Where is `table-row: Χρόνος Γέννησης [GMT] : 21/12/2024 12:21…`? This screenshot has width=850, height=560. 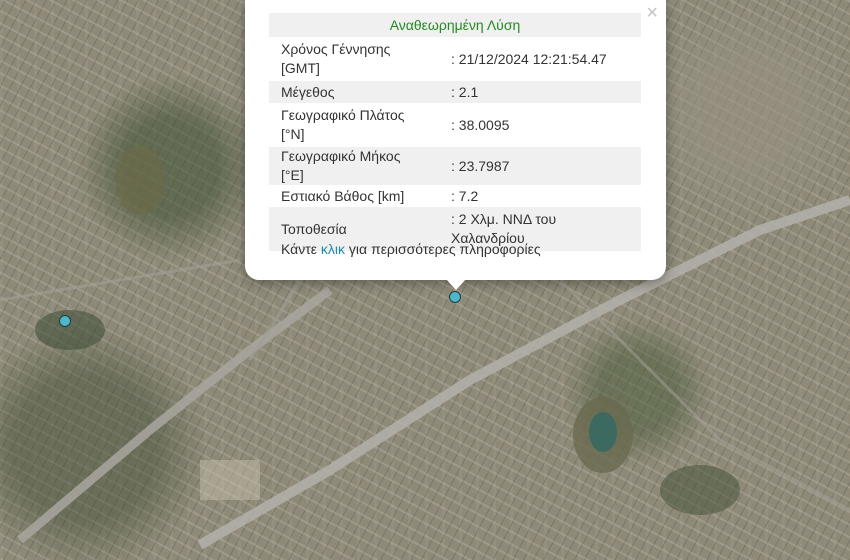
table-row: Χρόνος Γέννησης [GMT] : 21/12/2024 12:21… is located at coordinates (455, 59).